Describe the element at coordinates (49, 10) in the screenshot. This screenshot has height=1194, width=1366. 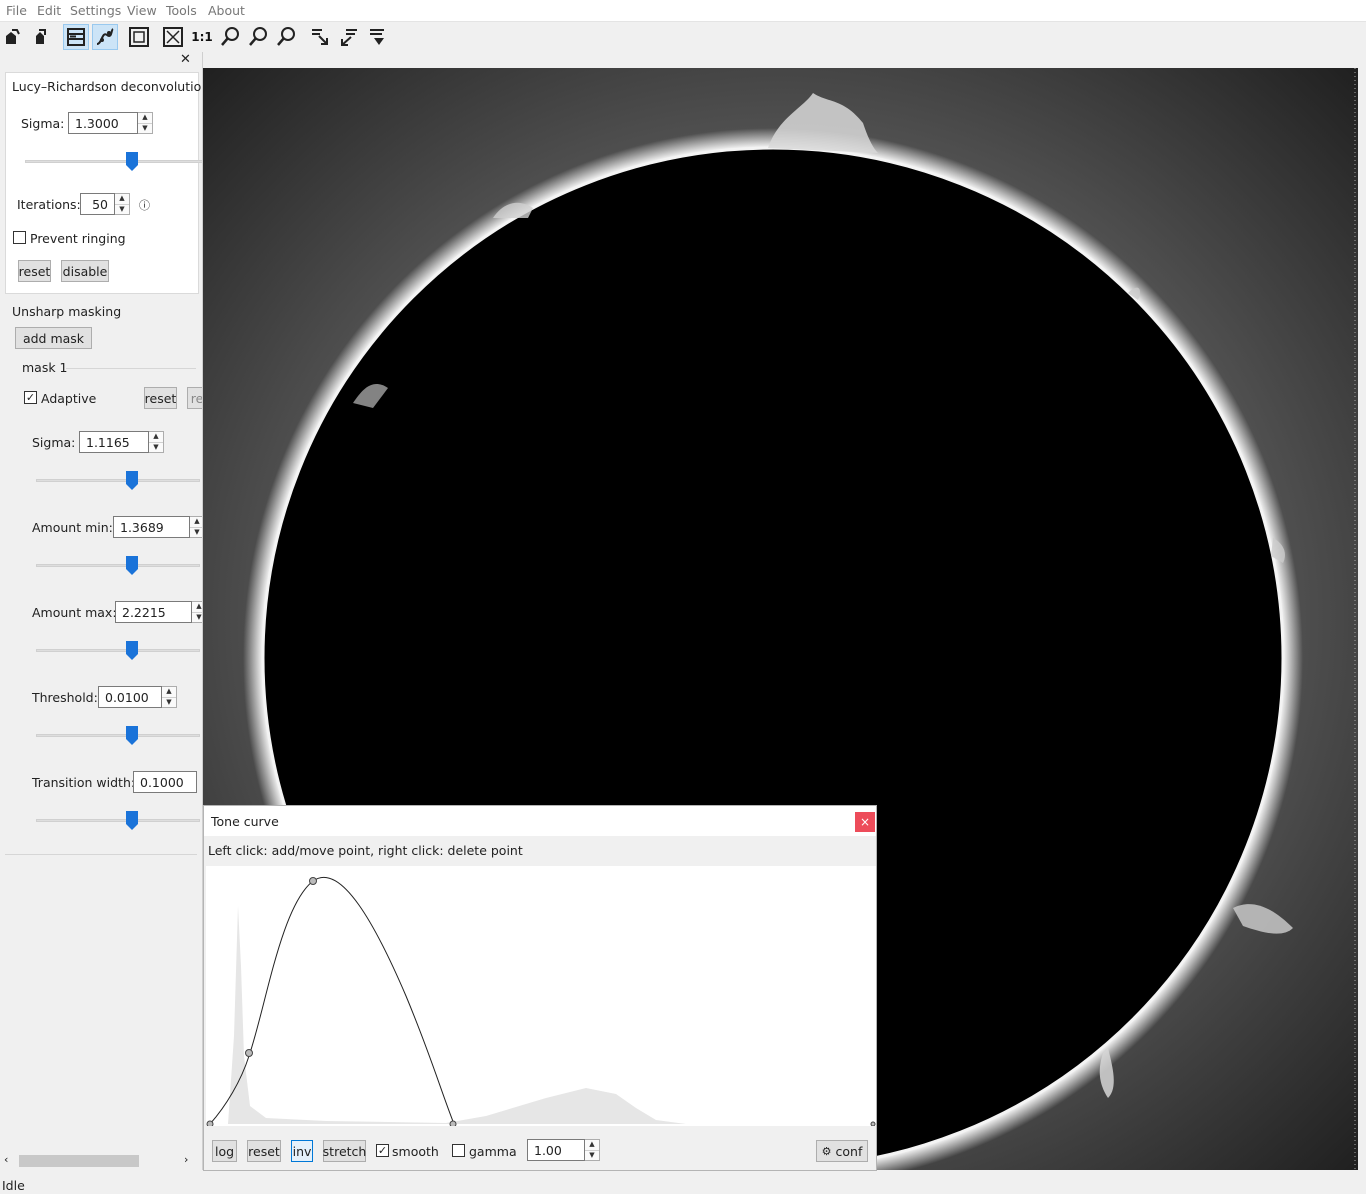
I see `menu-edit: Edit` at that location.